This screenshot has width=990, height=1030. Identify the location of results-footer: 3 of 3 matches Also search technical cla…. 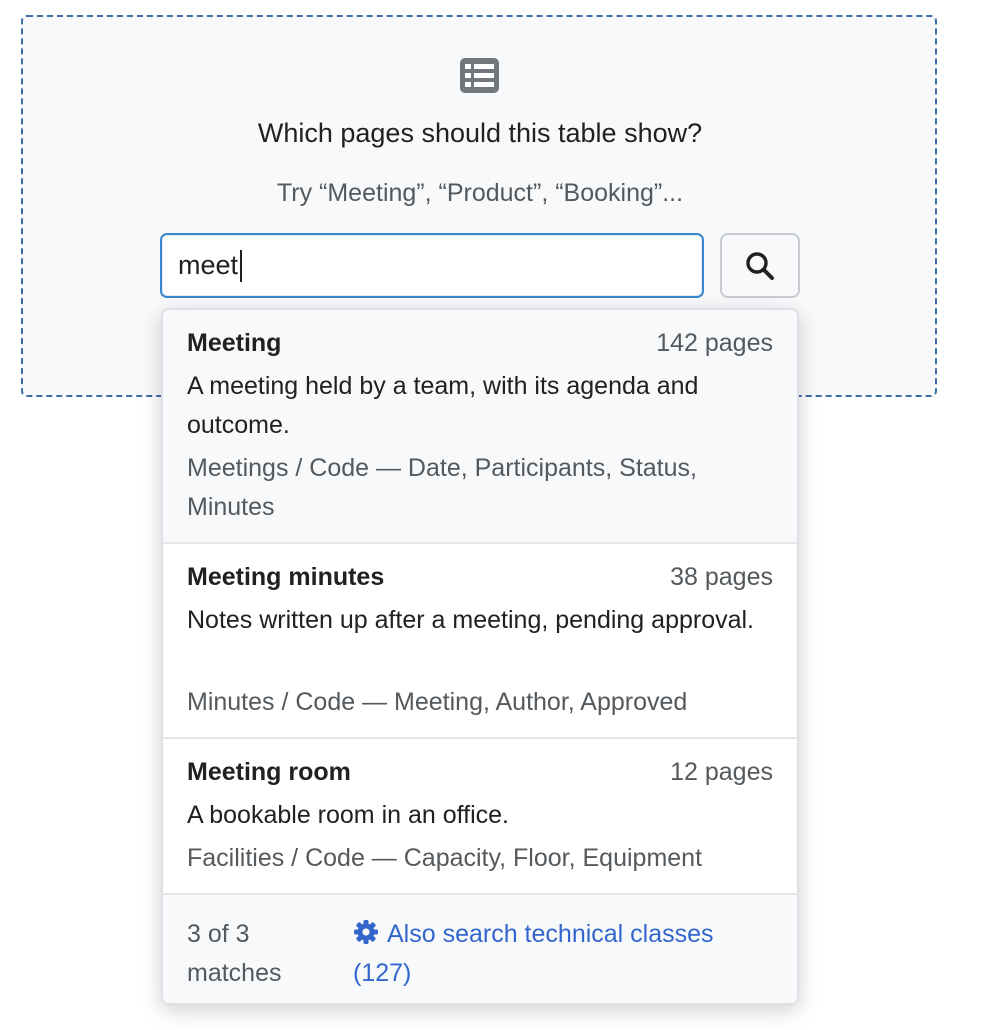
(480, 949).